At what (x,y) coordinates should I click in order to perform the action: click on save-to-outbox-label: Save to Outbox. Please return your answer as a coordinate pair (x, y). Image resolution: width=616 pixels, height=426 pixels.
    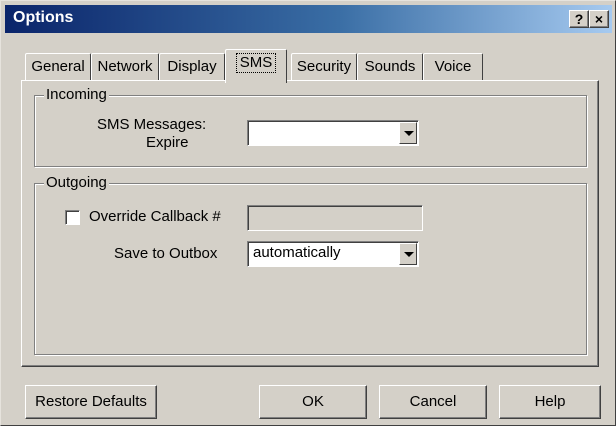
    Looking at the image, I should click on (166, 253).